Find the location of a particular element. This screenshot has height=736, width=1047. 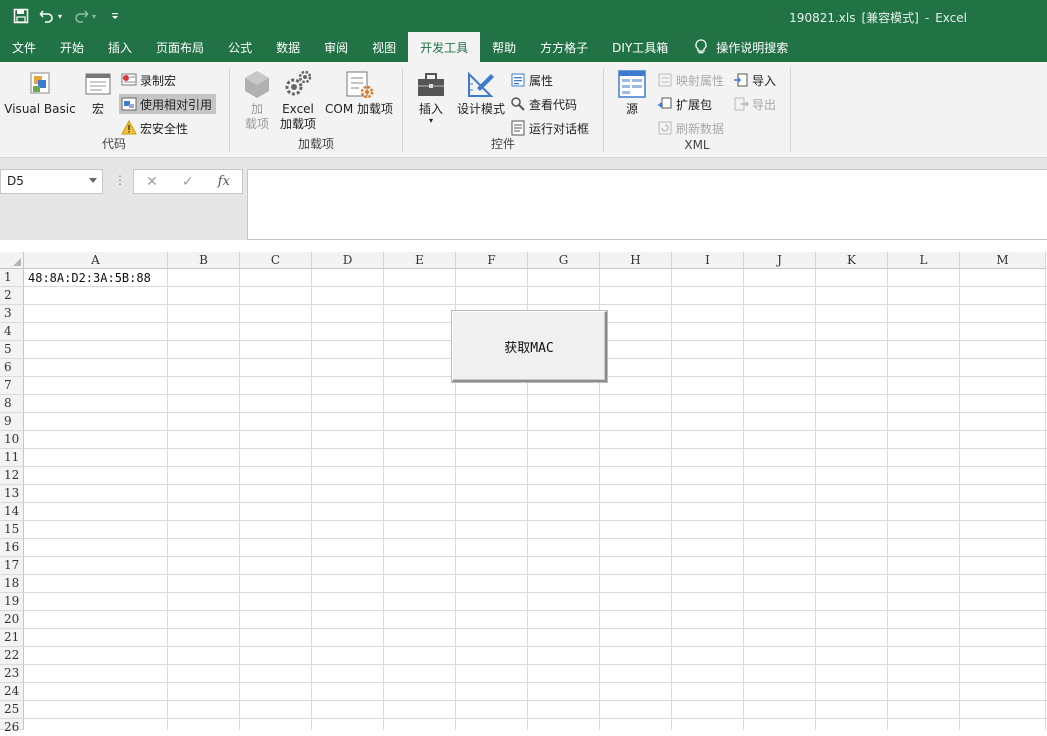

get-mac-button: 获取MAC is located at coordinates (529, 346).